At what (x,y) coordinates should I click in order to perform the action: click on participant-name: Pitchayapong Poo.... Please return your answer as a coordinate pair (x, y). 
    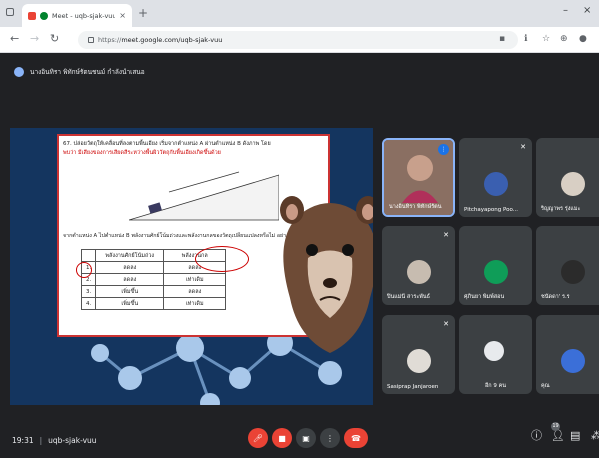
    Looking at the image, I should click on (491, 210).